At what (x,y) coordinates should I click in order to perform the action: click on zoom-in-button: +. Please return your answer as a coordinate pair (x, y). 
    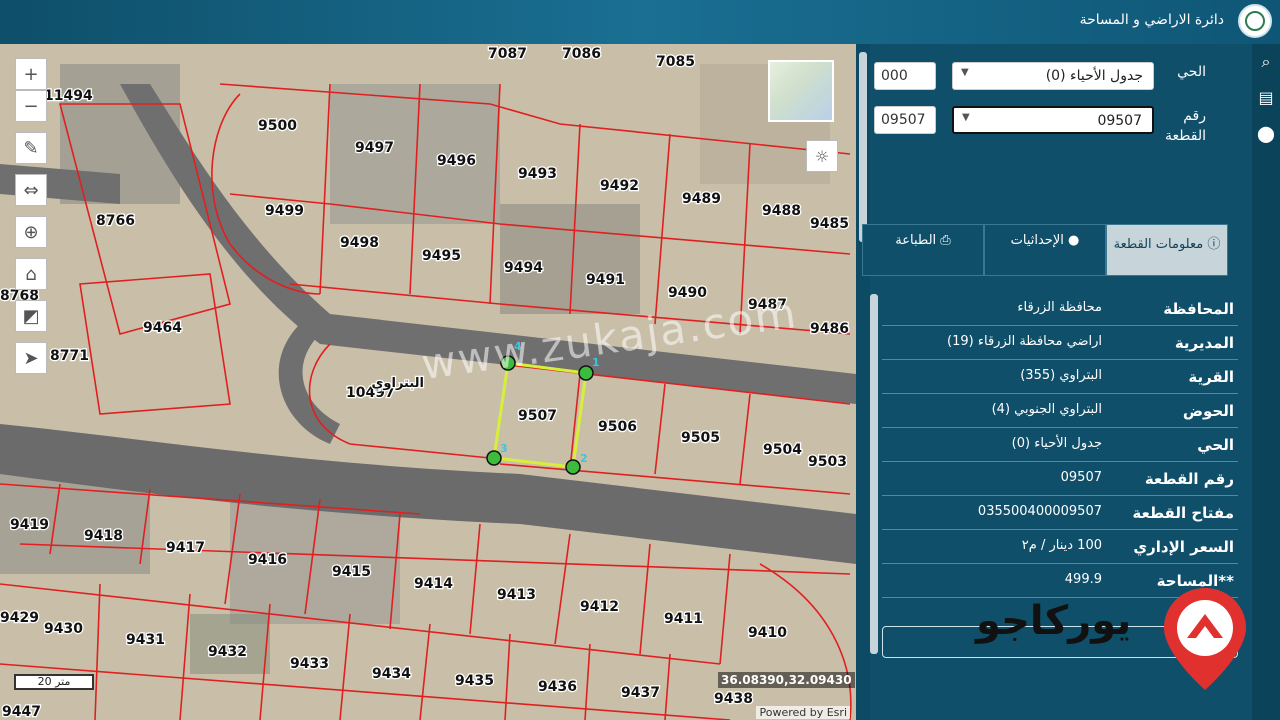
    Looking at the image, I should click on (31, 74).